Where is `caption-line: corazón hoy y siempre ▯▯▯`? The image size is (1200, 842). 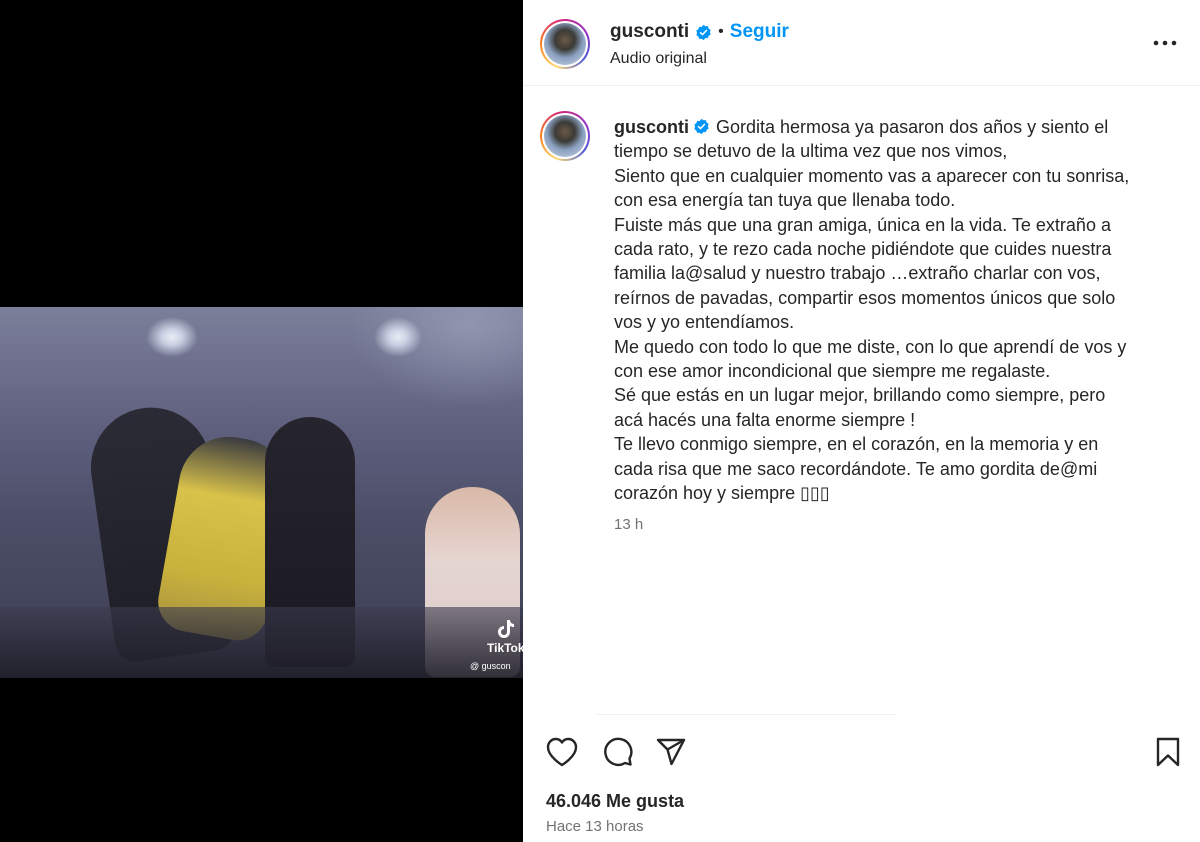 caption-line: corazón hoy y siempre ▯▯▯ is located at coordinates (722, 493).